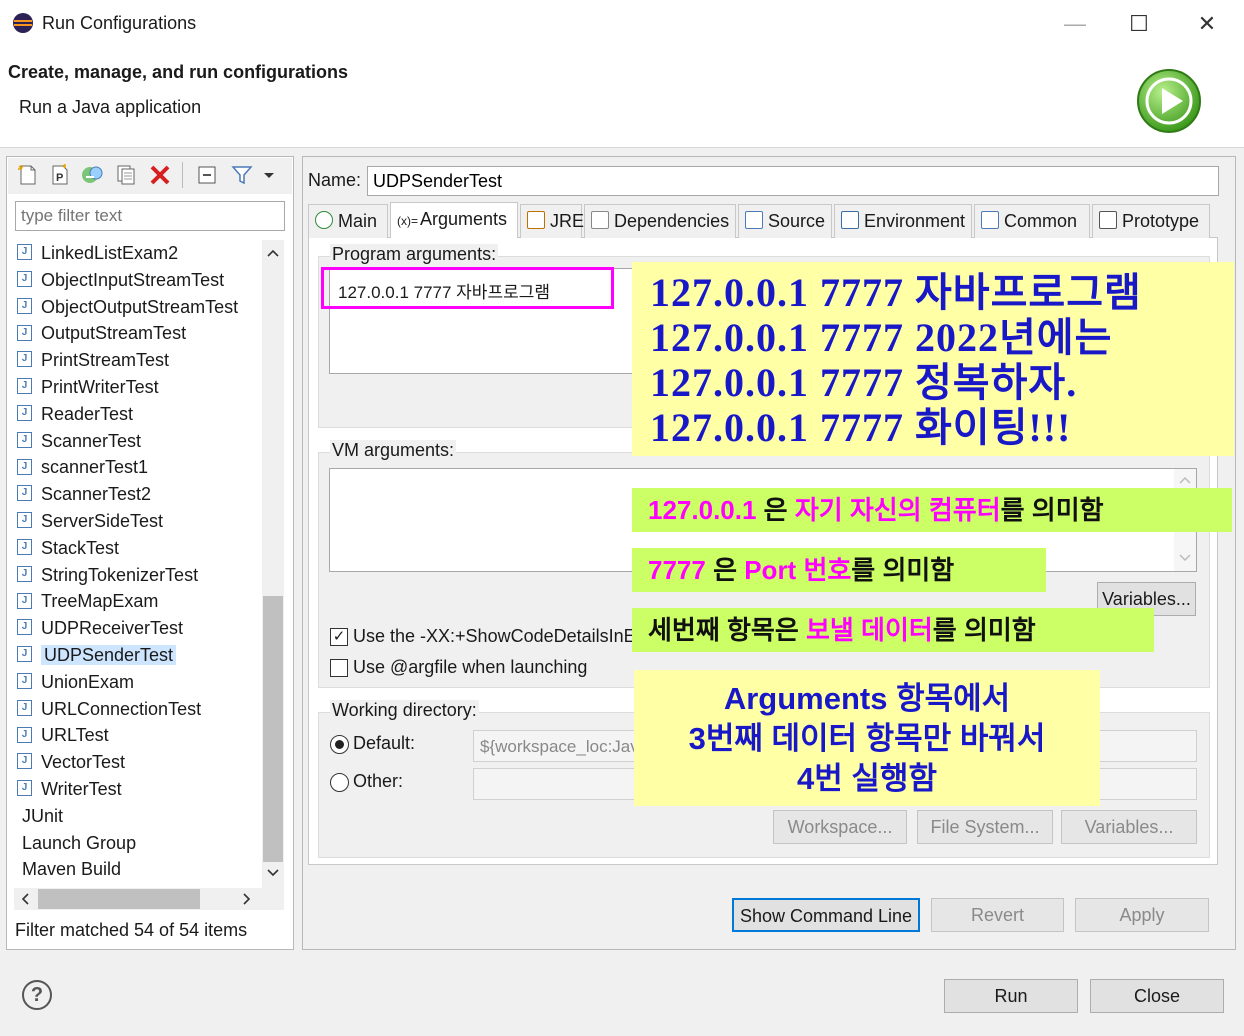 The image size is (1244, 1036). I want to click on tree-item: J UnionExam, so click(74, 682).